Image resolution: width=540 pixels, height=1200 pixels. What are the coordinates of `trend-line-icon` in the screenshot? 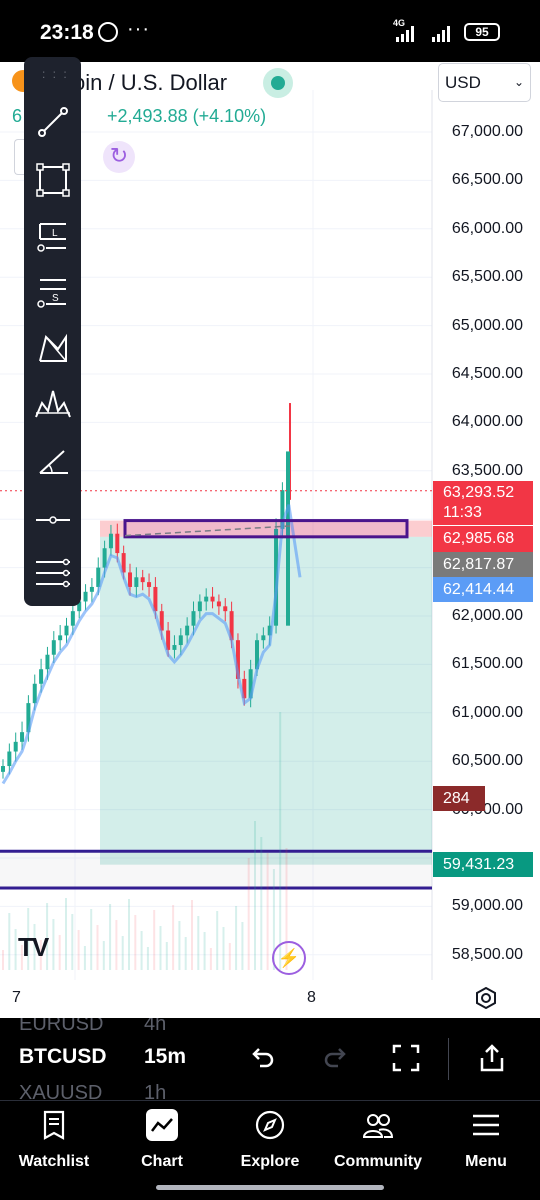 It's located at (53, 122).